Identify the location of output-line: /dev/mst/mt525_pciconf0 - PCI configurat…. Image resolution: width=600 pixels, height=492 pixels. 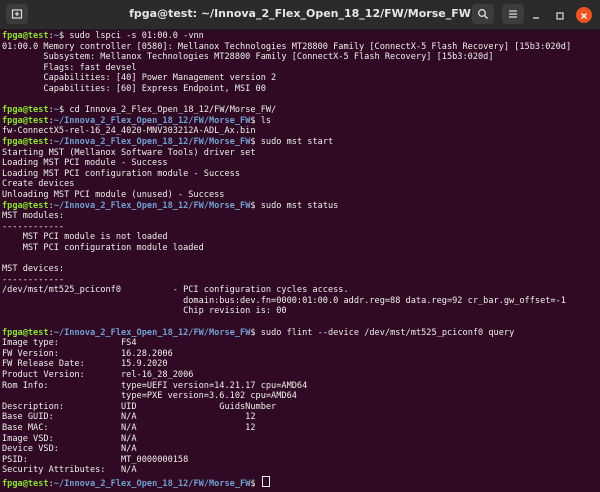
(175, 290).